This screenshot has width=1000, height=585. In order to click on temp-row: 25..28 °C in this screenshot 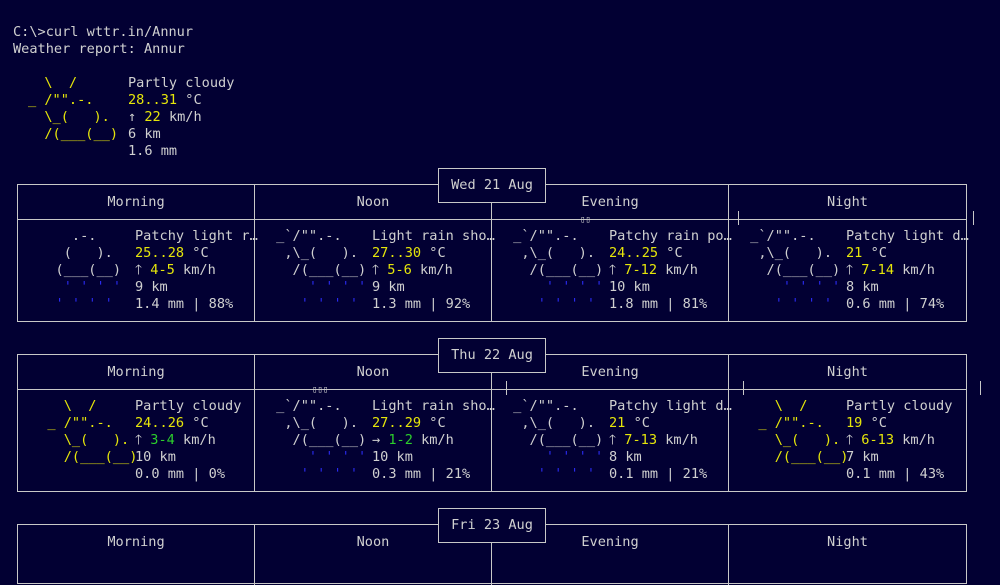, I will do `click(172, 253)`.